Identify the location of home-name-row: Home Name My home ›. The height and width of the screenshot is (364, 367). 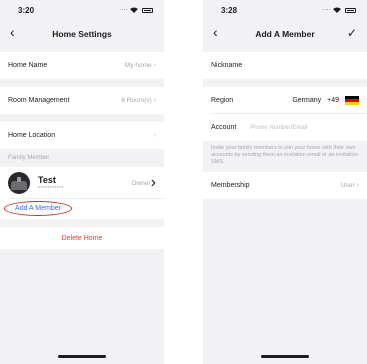
(82, 65).